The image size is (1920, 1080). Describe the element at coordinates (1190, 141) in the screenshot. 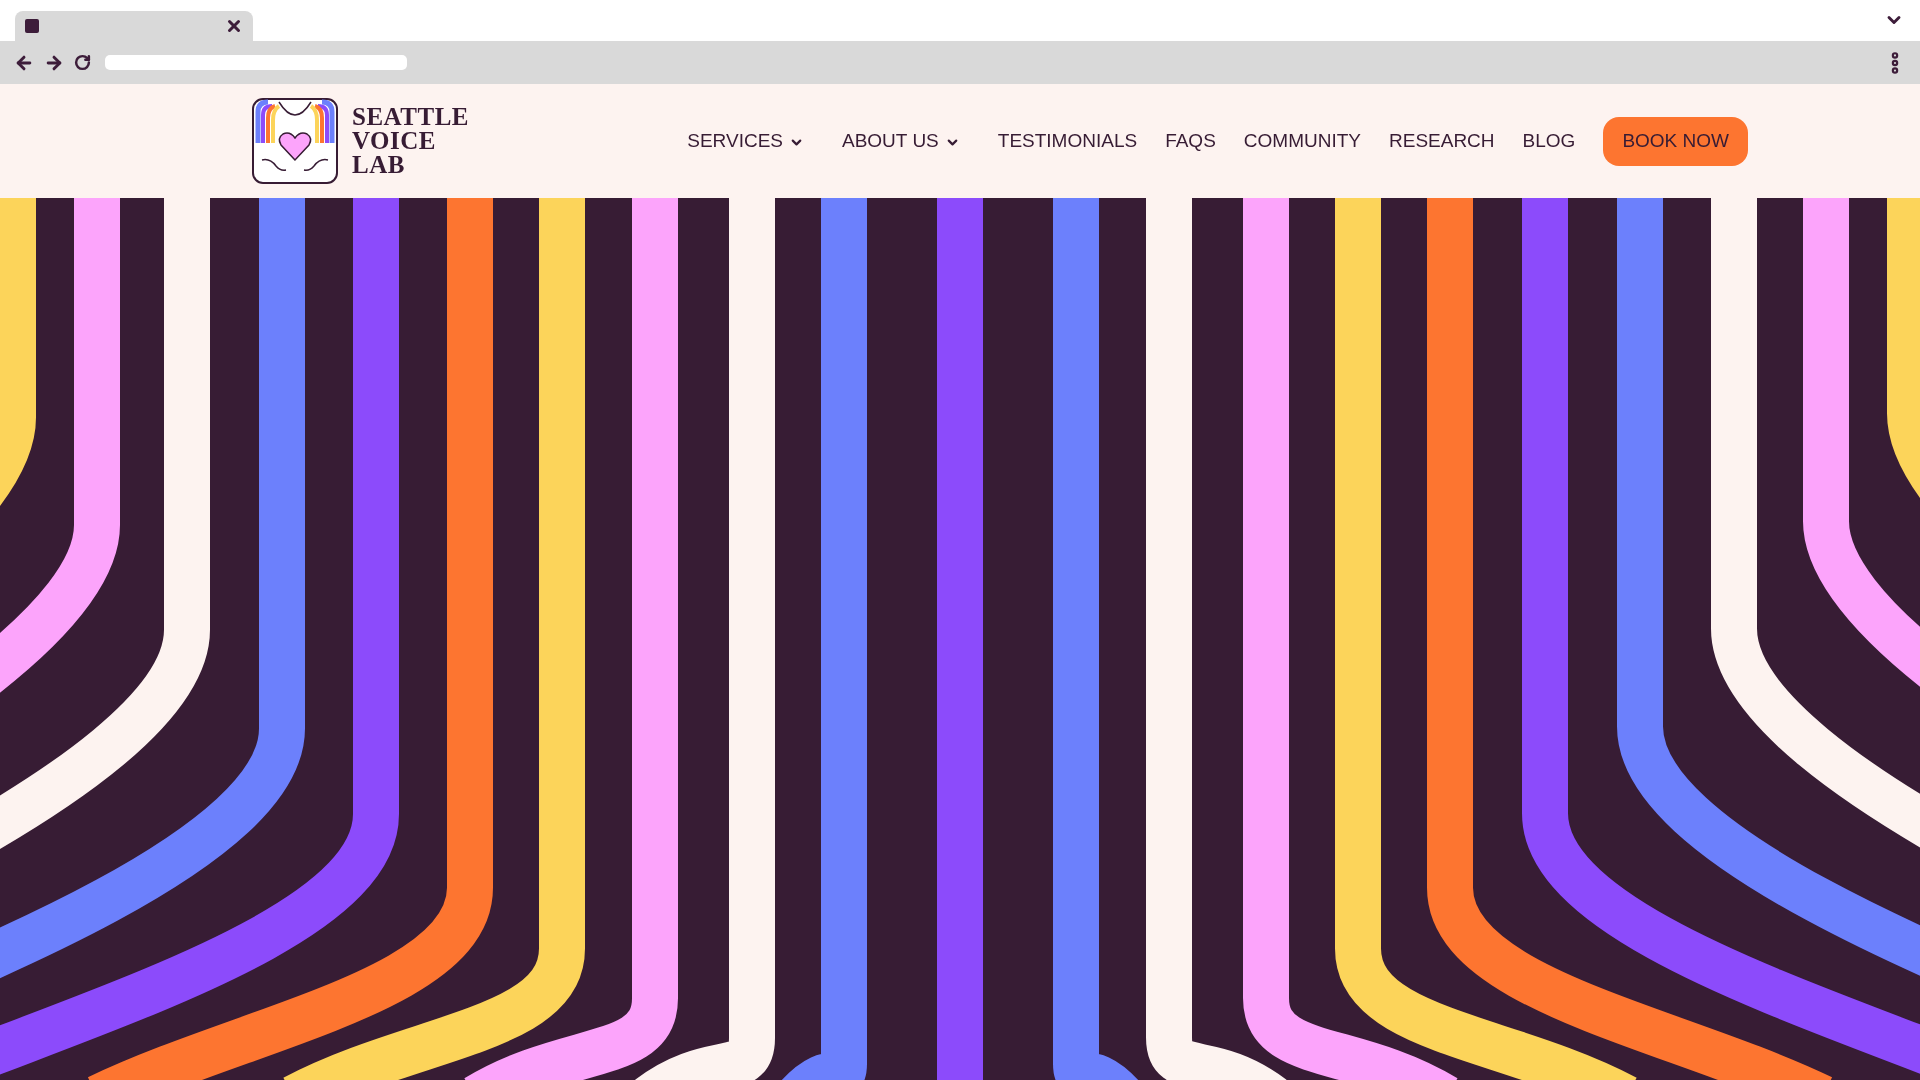

I see `nav-link: FAQS` at that location.